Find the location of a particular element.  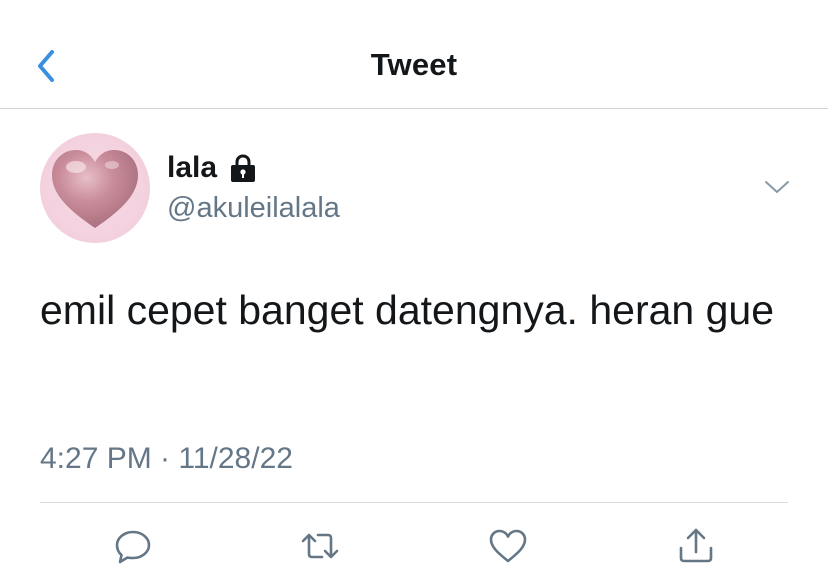

retweet-button is located at coordinates (320, 546).